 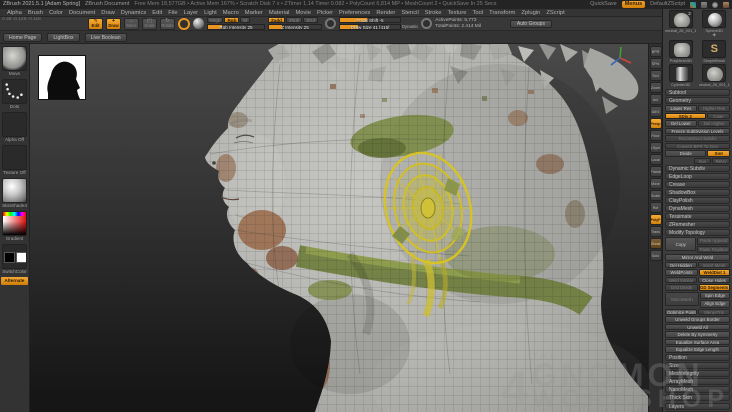 What do you see at coordinates (697, 341) in the screenshot?
I see `equalize-surface-area-button: Equalize Surface Area` at bounding box center [697, 341].